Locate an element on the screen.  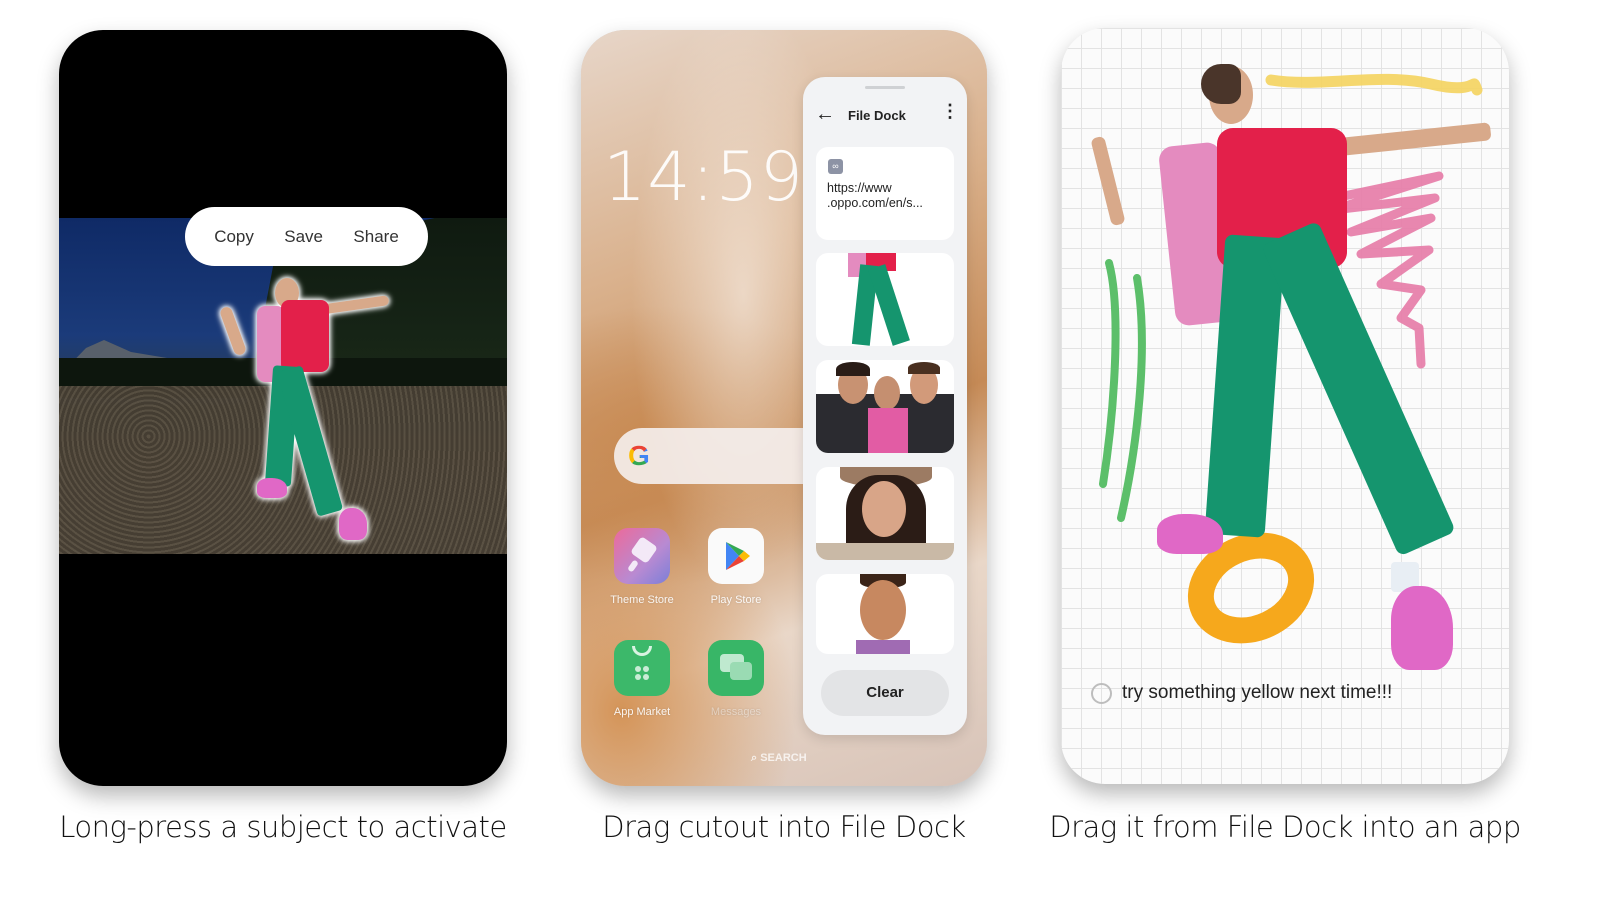
app-drawer-search: ⌕ SEARCH is located at coordinates (779, 758).